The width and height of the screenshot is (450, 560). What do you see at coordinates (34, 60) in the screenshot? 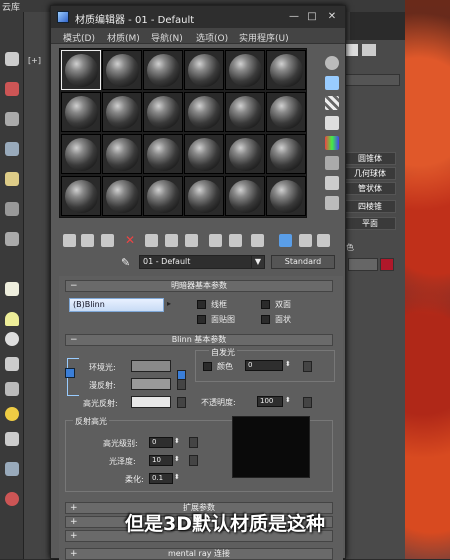
I see `viewport-label: [+]` at bounding box center [34, 60].